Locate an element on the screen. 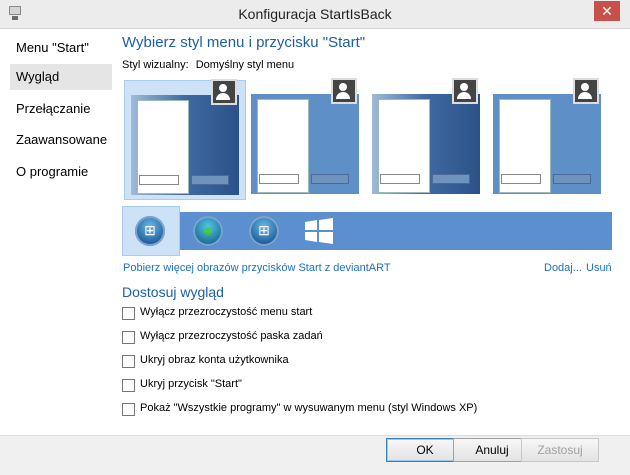 The width and height of the screenshot is (630, 475). clover-orb-icon: ♣ is located at coordinates (208, 231).